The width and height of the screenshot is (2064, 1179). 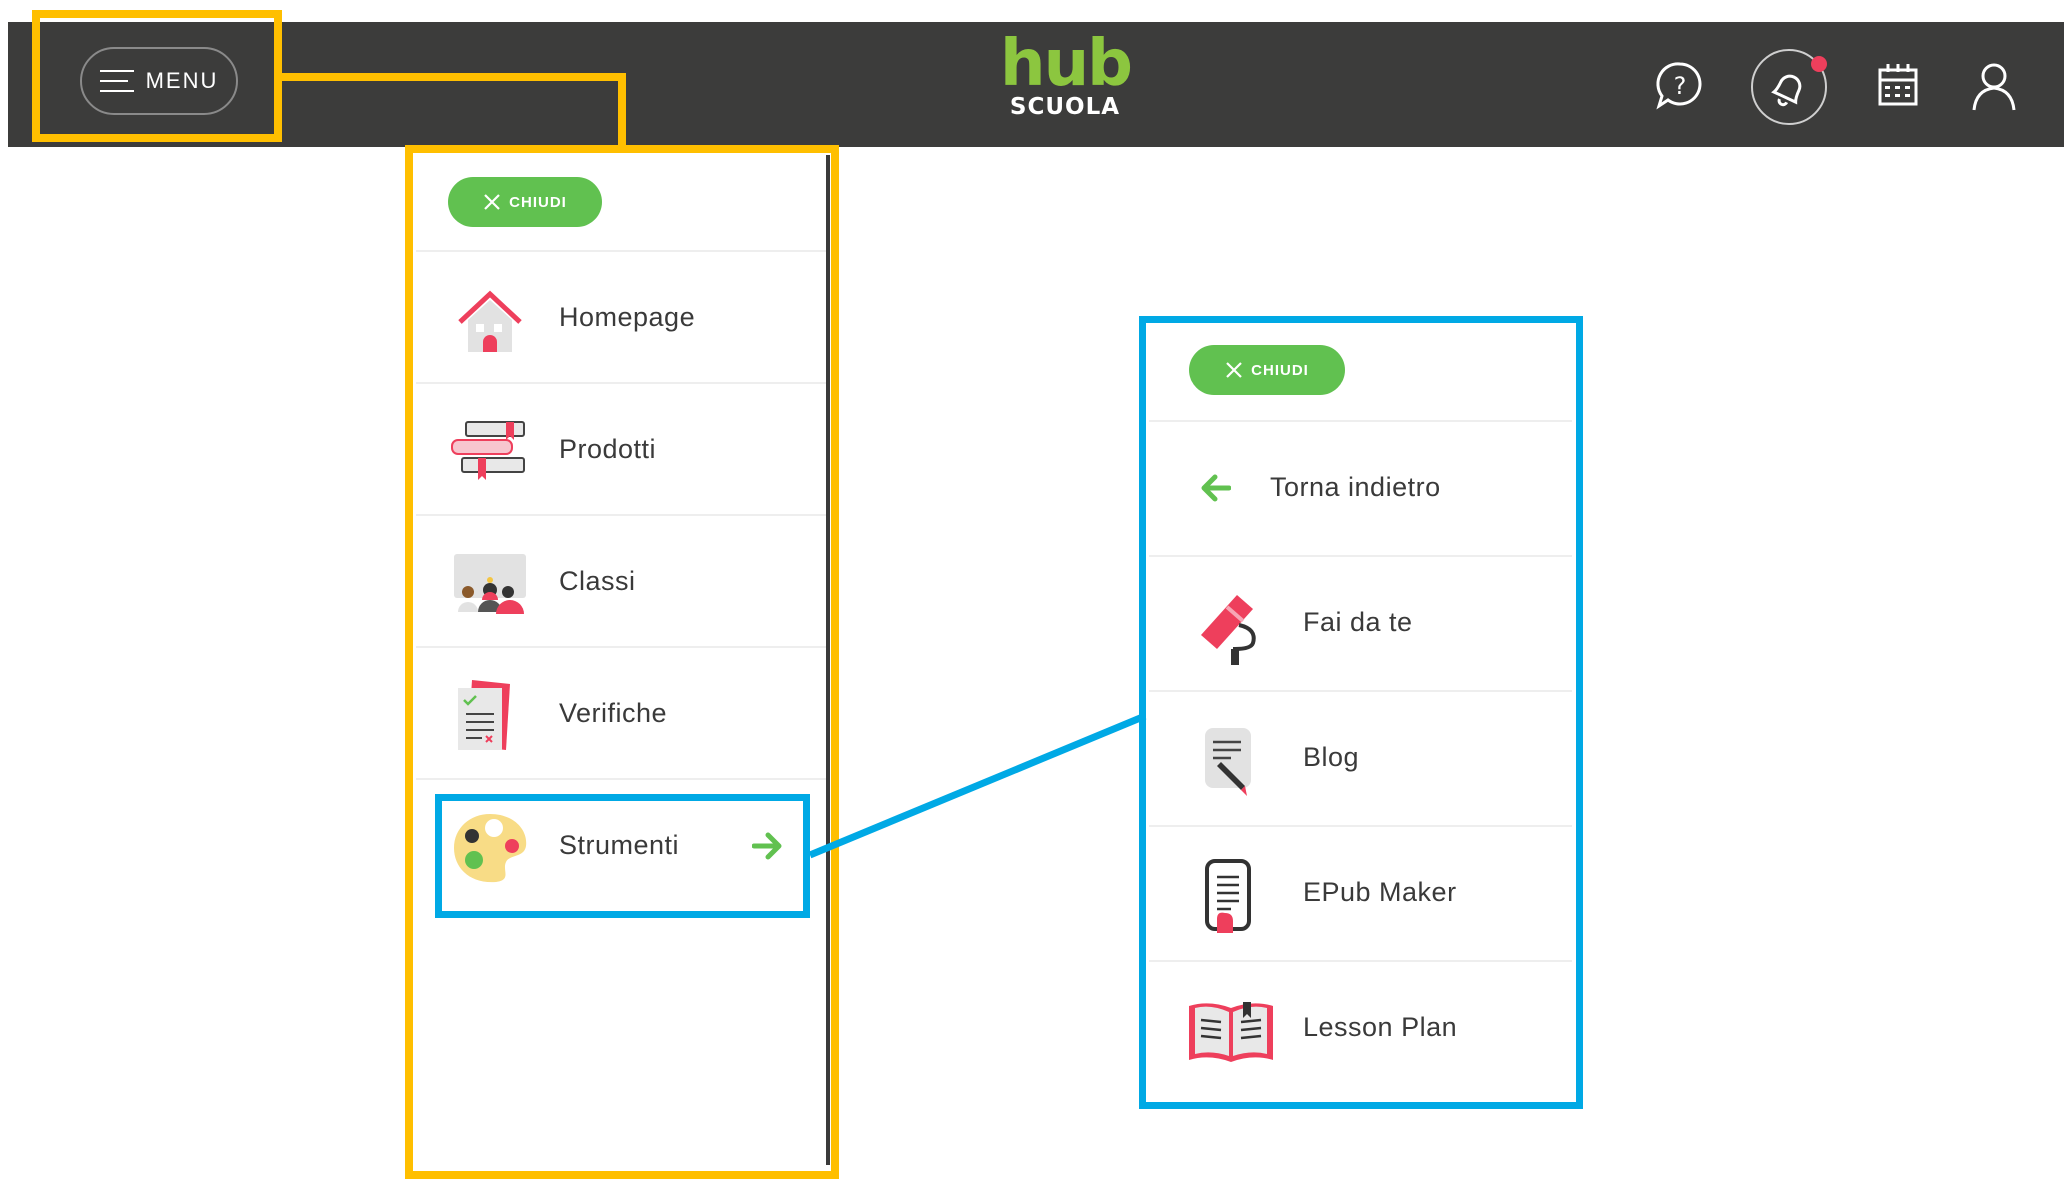 I want to click on logo-scuola-text: SCUOLA, so click(x=1065, y=107).